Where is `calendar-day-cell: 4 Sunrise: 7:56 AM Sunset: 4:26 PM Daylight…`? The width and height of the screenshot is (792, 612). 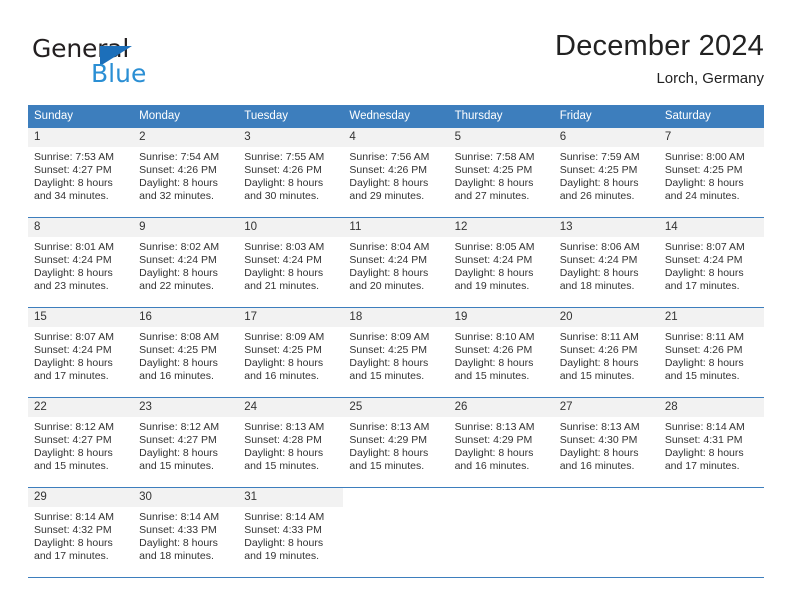 calendar-day-cell: 4 Sunrise: 7:56 AM Sunset: 4:26 PM Daylight… is located at coordinates (396, 172).